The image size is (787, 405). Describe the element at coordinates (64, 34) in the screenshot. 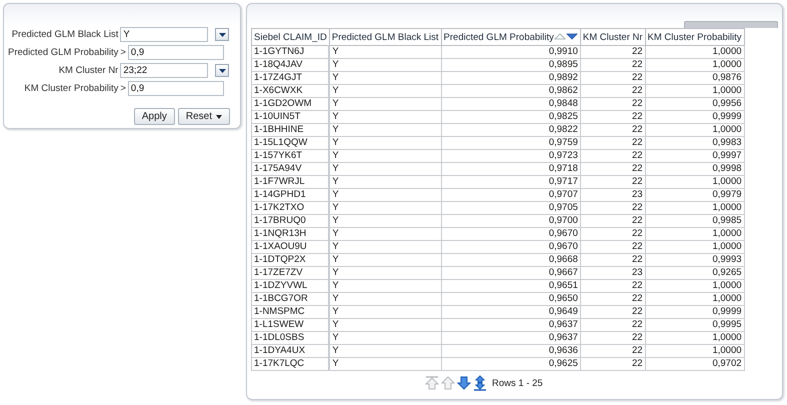

I see `field-label: Predicted GLM Black List` at that location.